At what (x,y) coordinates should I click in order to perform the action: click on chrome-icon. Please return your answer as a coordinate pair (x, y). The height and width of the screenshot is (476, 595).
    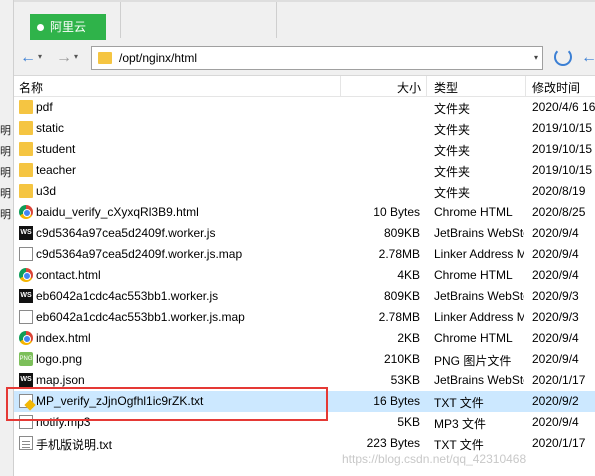
    Looking at the image, I should click on (26, 275).